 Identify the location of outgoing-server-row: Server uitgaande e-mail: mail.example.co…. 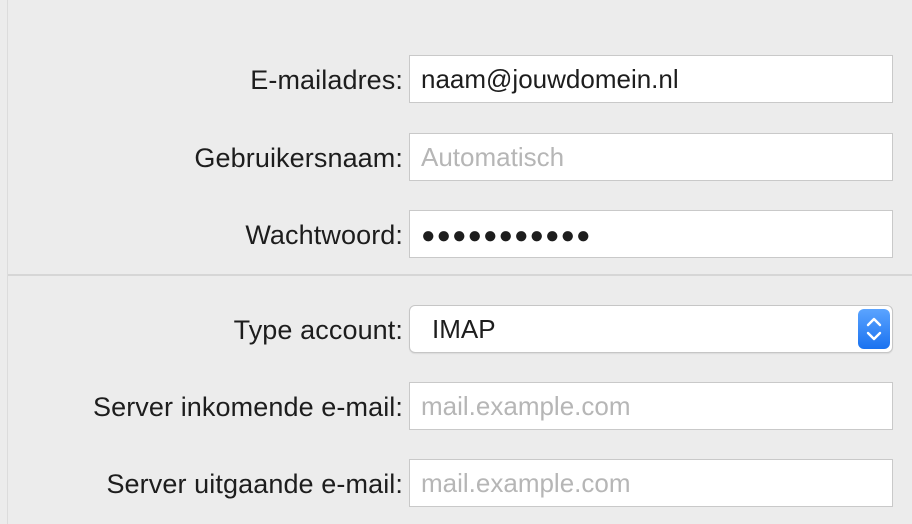
(460, 484).